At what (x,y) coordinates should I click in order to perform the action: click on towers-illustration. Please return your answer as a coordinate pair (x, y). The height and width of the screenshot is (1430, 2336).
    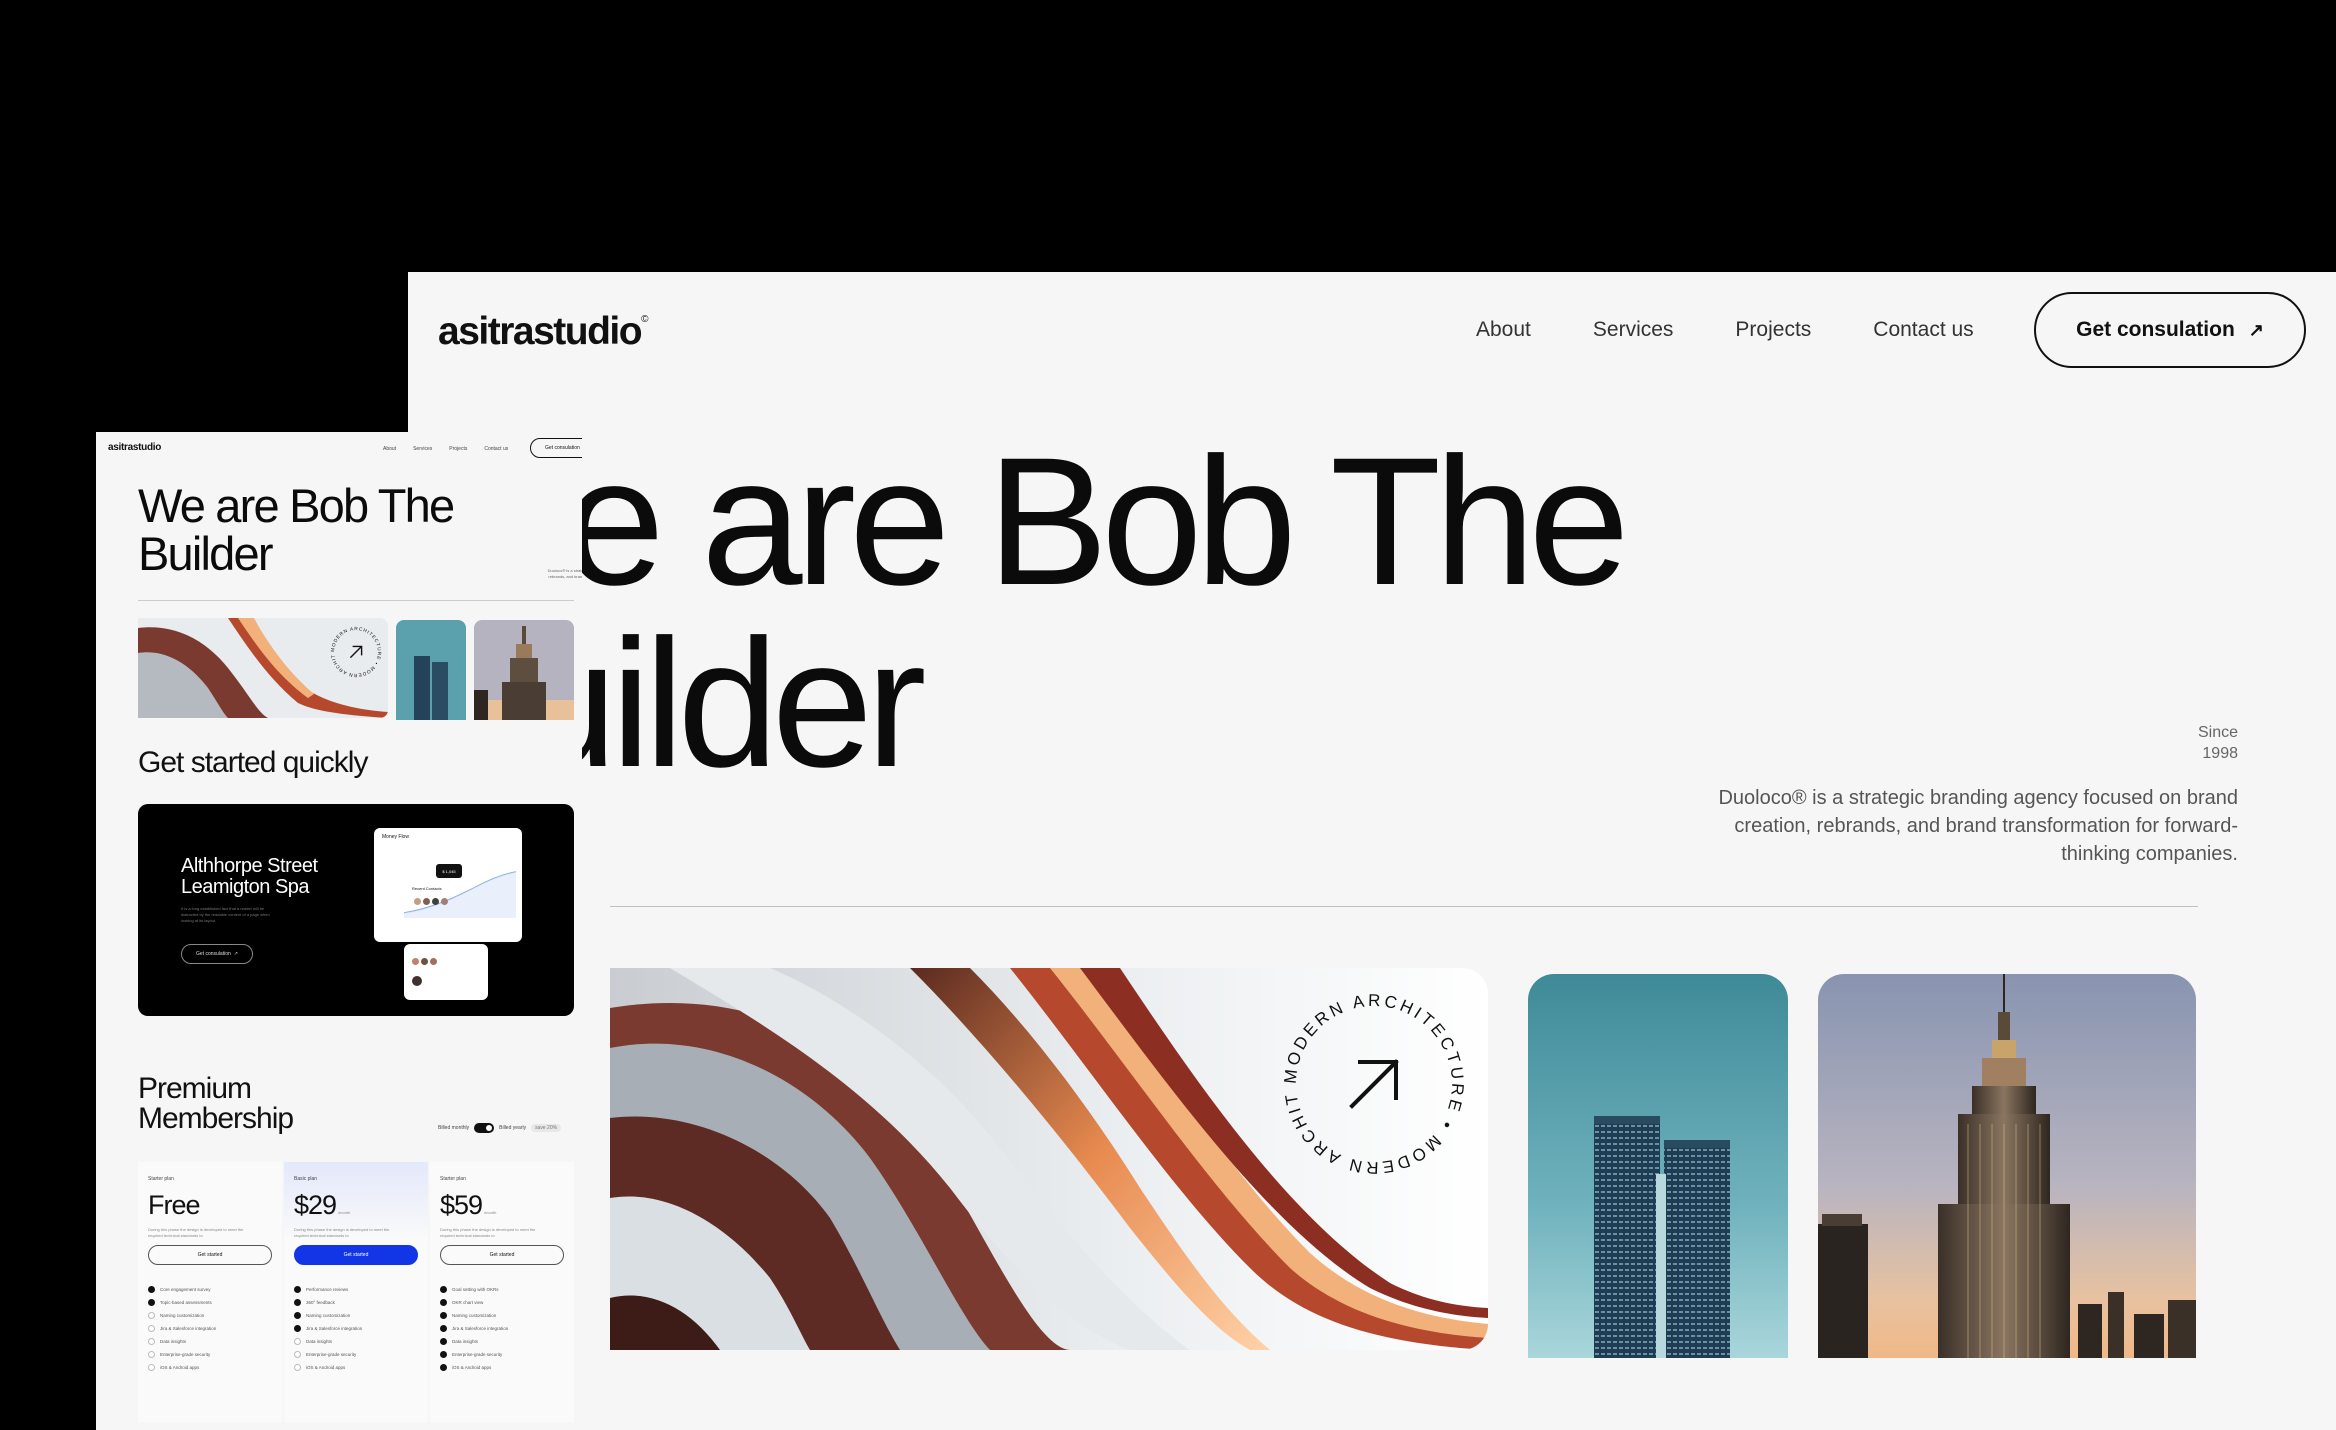
    Looking at the image, I should click on (1658, 1166).